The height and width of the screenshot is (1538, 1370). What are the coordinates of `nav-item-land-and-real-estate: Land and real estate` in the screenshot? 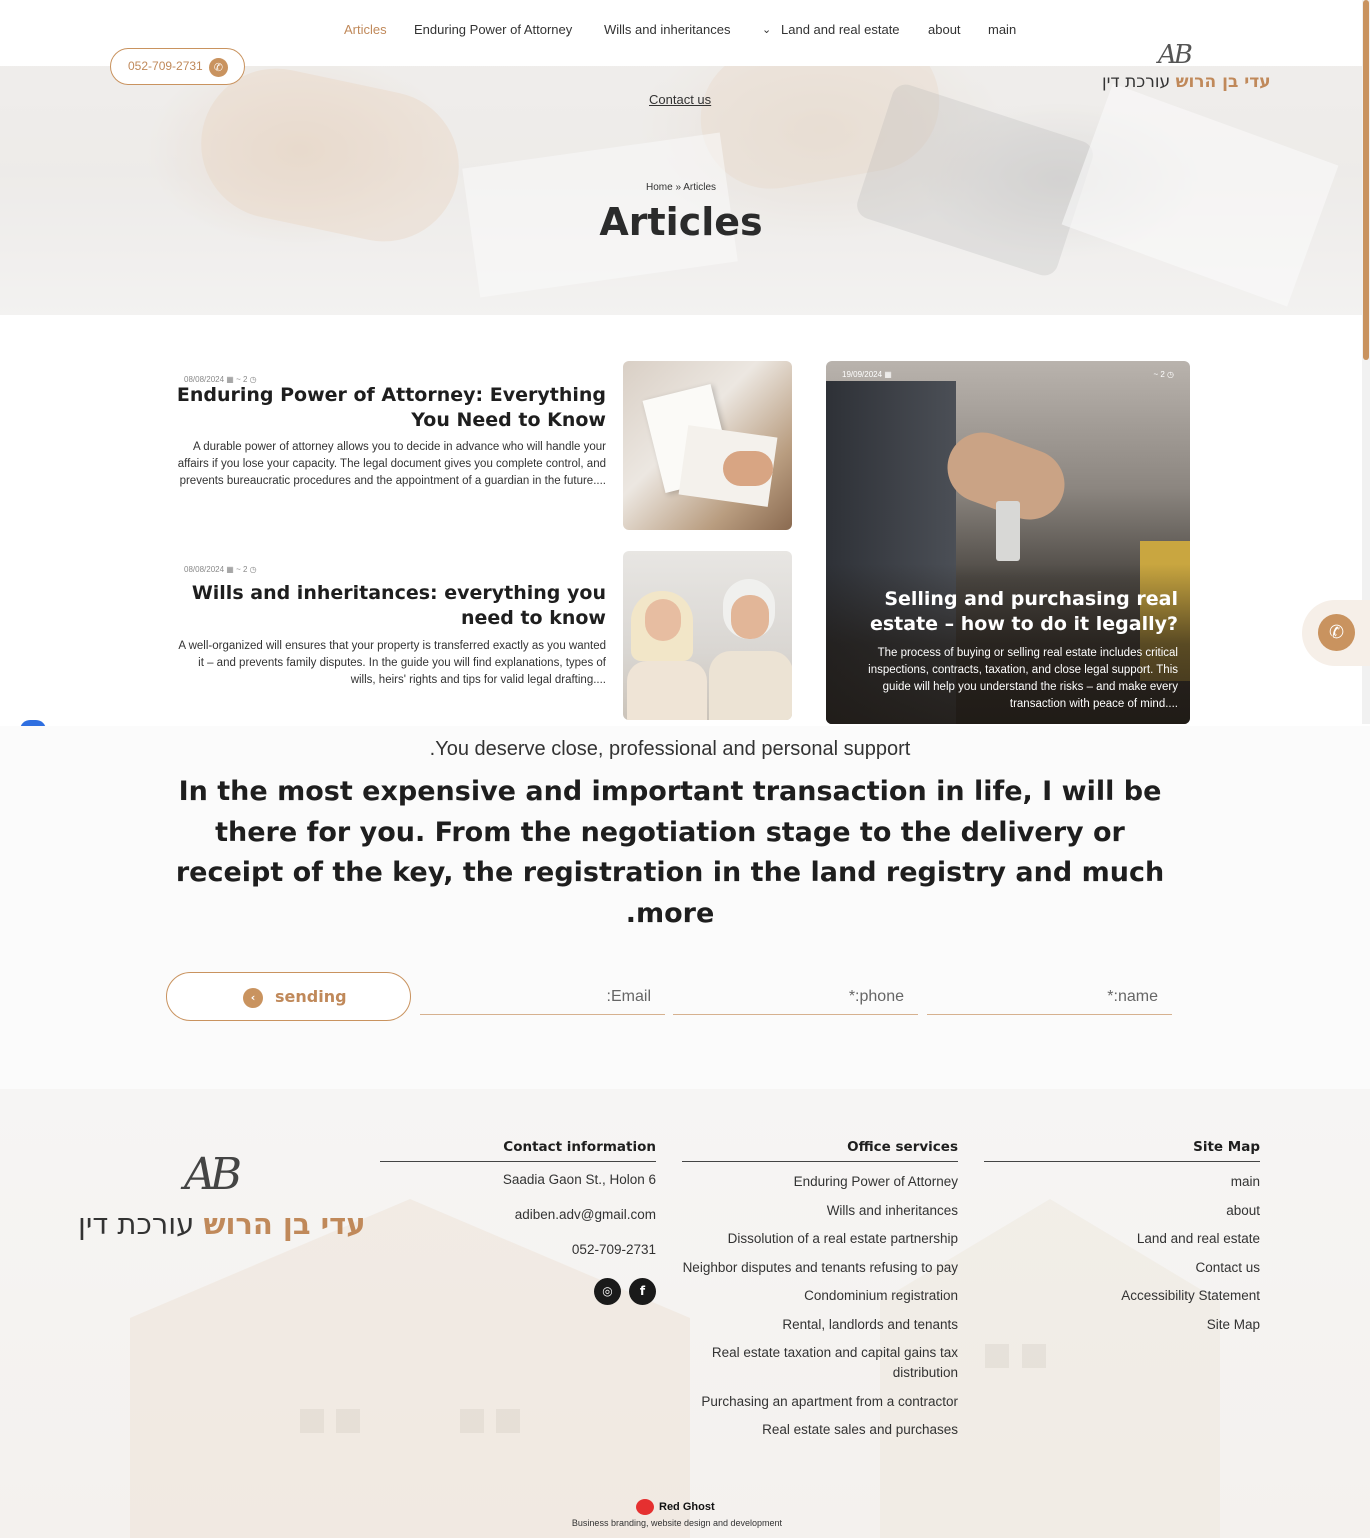 It's located at (840, 29).